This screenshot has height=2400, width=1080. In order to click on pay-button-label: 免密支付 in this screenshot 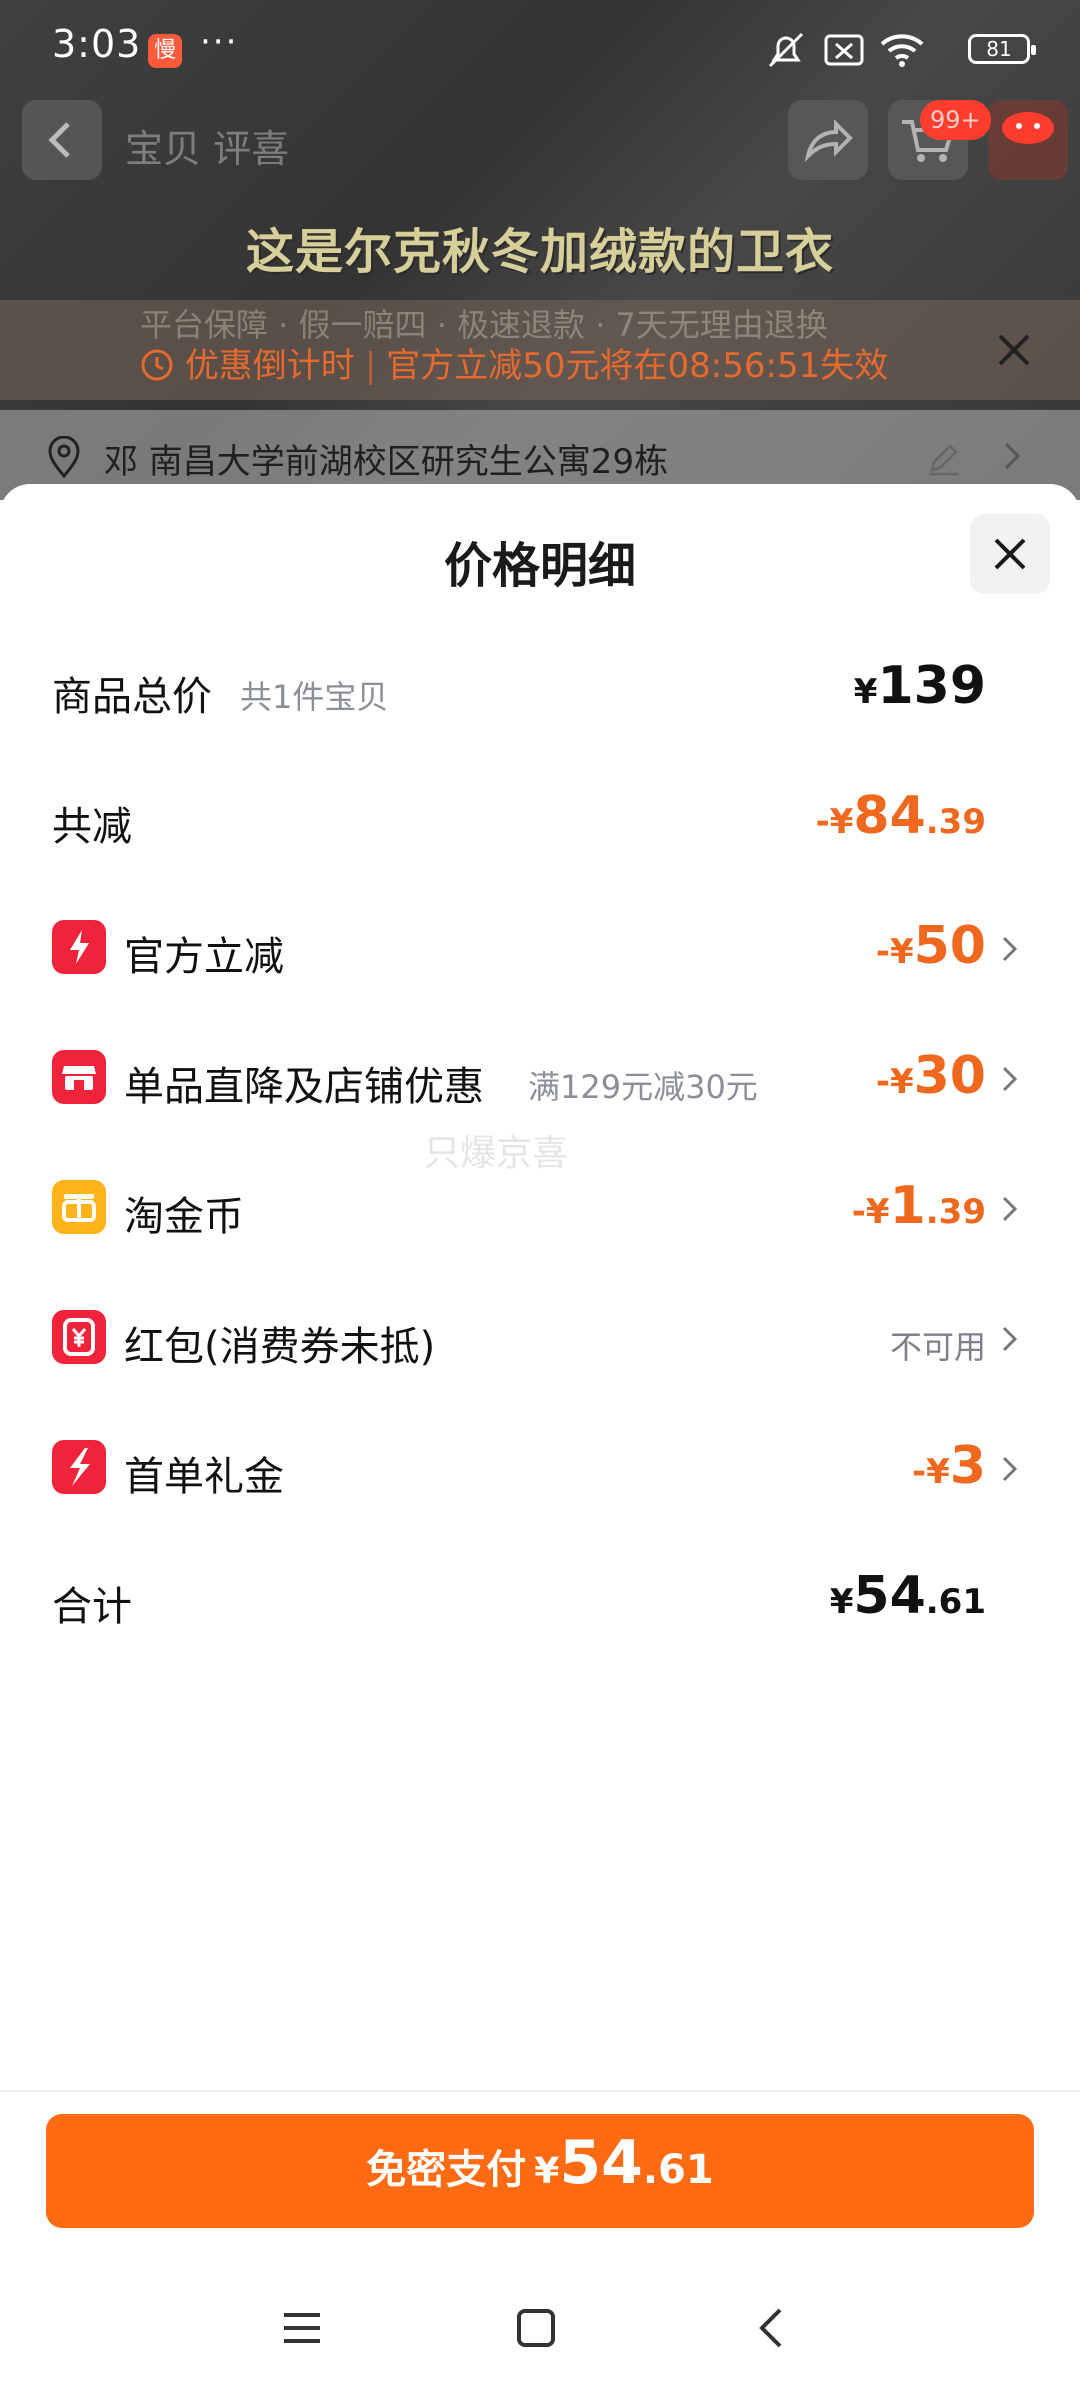, I will do `click(446, 2170)`.